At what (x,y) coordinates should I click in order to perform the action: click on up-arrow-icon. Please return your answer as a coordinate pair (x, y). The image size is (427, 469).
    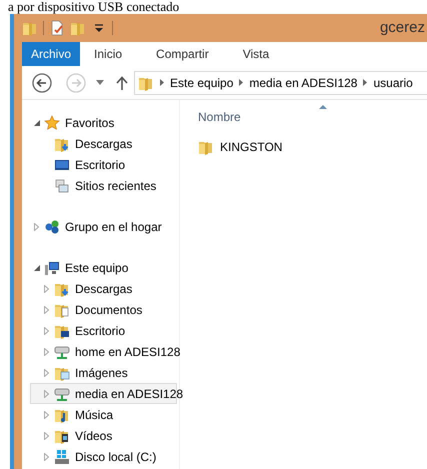
    Looking at the image, I should click on (122, 83).